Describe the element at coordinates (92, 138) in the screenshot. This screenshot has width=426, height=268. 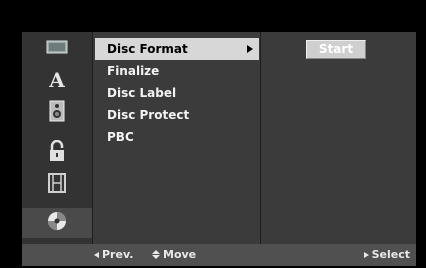
I see `sidebar-divider` at that location.